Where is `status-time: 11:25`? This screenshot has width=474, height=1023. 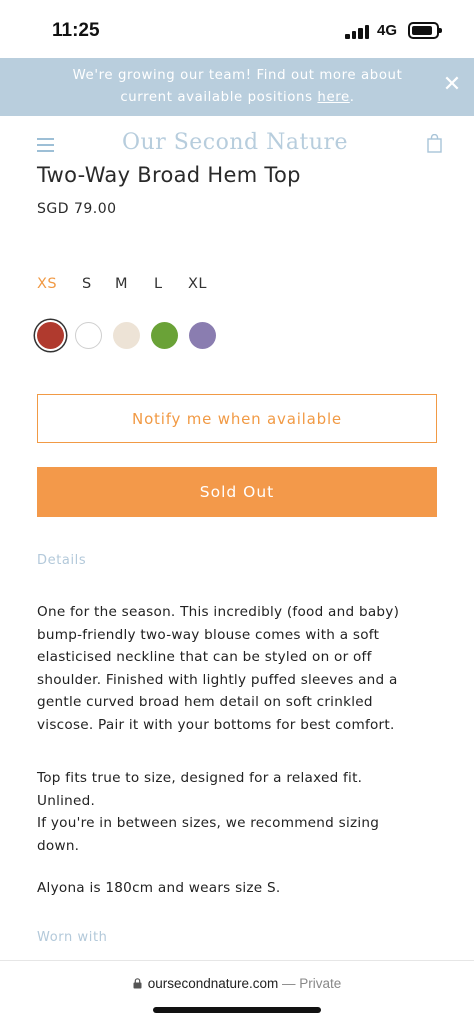
status-time: 11:25 is located at coordinates (76, 30).